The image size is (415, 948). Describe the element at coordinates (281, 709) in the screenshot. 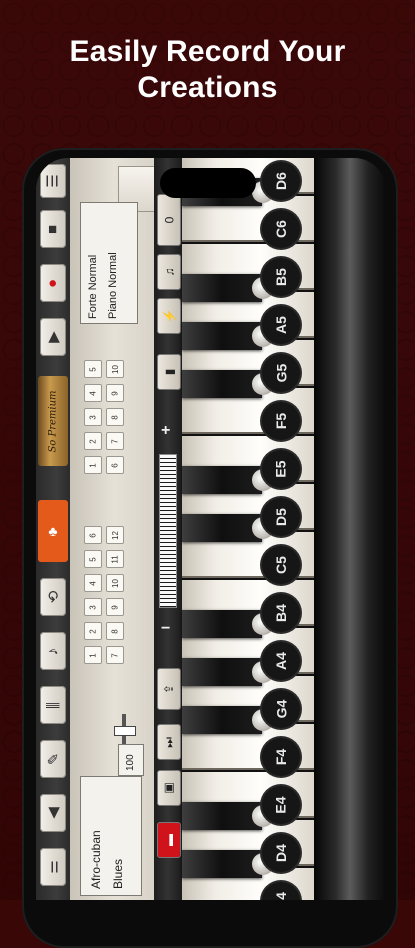

I see `note-label-g4: G4` at that location.